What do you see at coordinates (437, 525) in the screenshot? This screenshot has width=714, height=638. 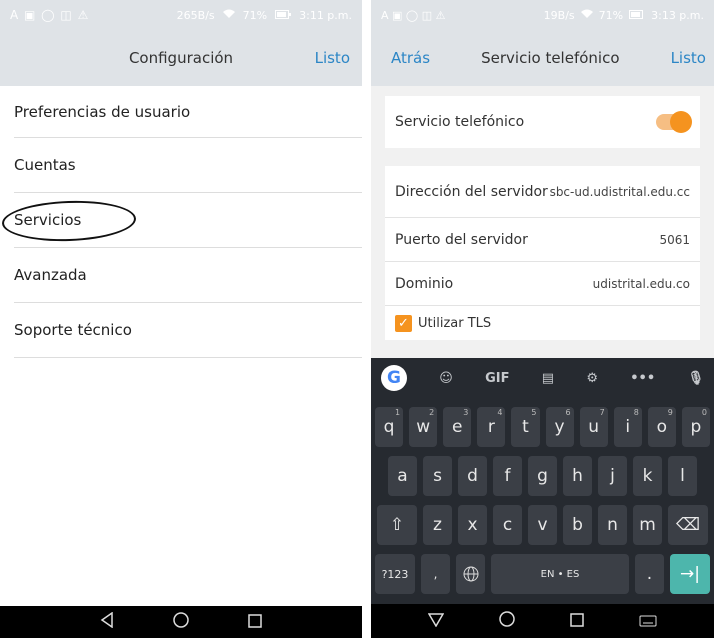 I see `key-z: z` at bounding box center [437, 525].